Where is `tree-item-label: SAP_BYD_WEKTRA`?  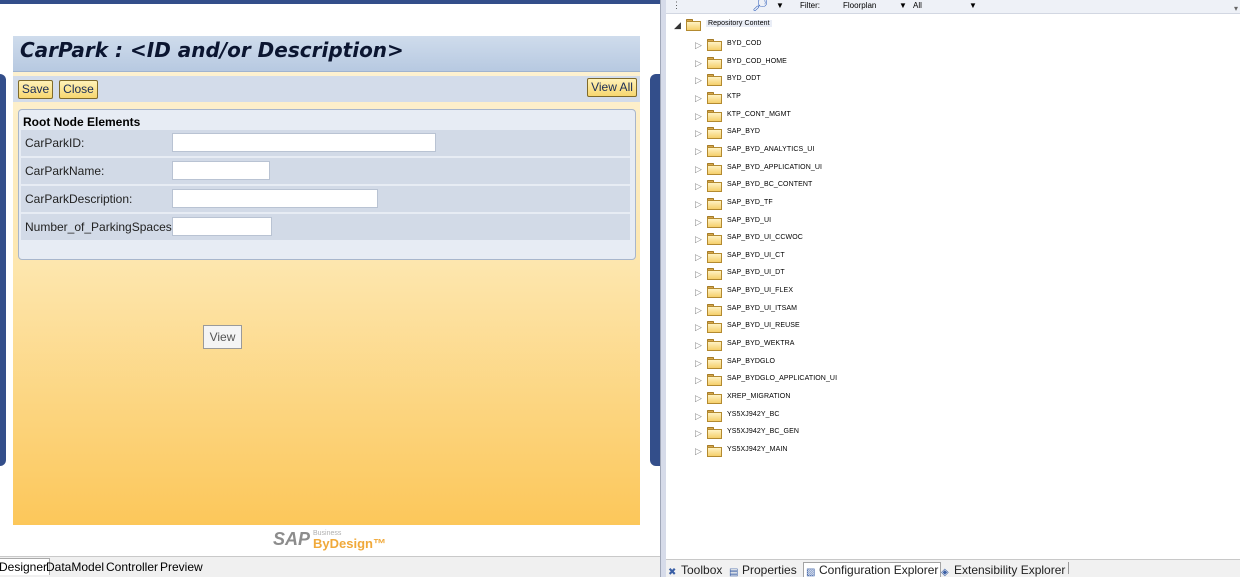 tree-item-label: SAP_BYD_WEKTRA is located at coordinates (761, 344).